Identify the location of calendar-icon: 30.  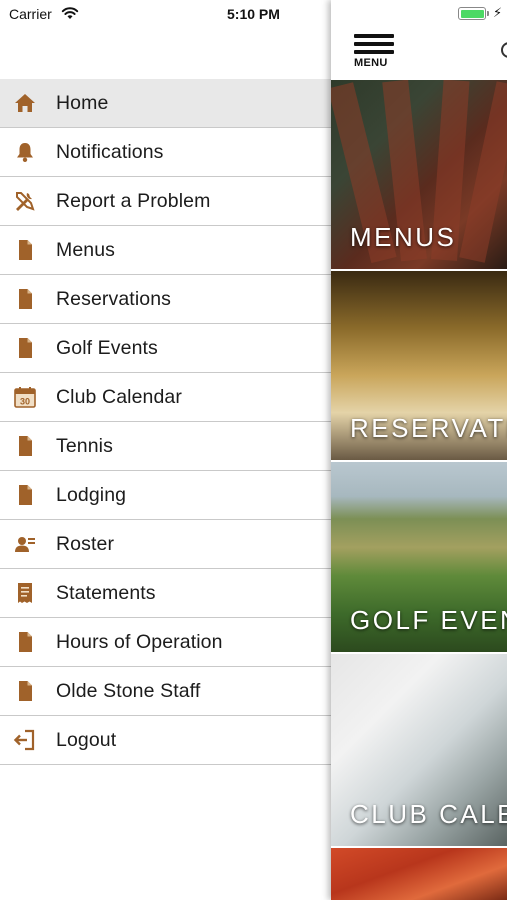
(25, 397).